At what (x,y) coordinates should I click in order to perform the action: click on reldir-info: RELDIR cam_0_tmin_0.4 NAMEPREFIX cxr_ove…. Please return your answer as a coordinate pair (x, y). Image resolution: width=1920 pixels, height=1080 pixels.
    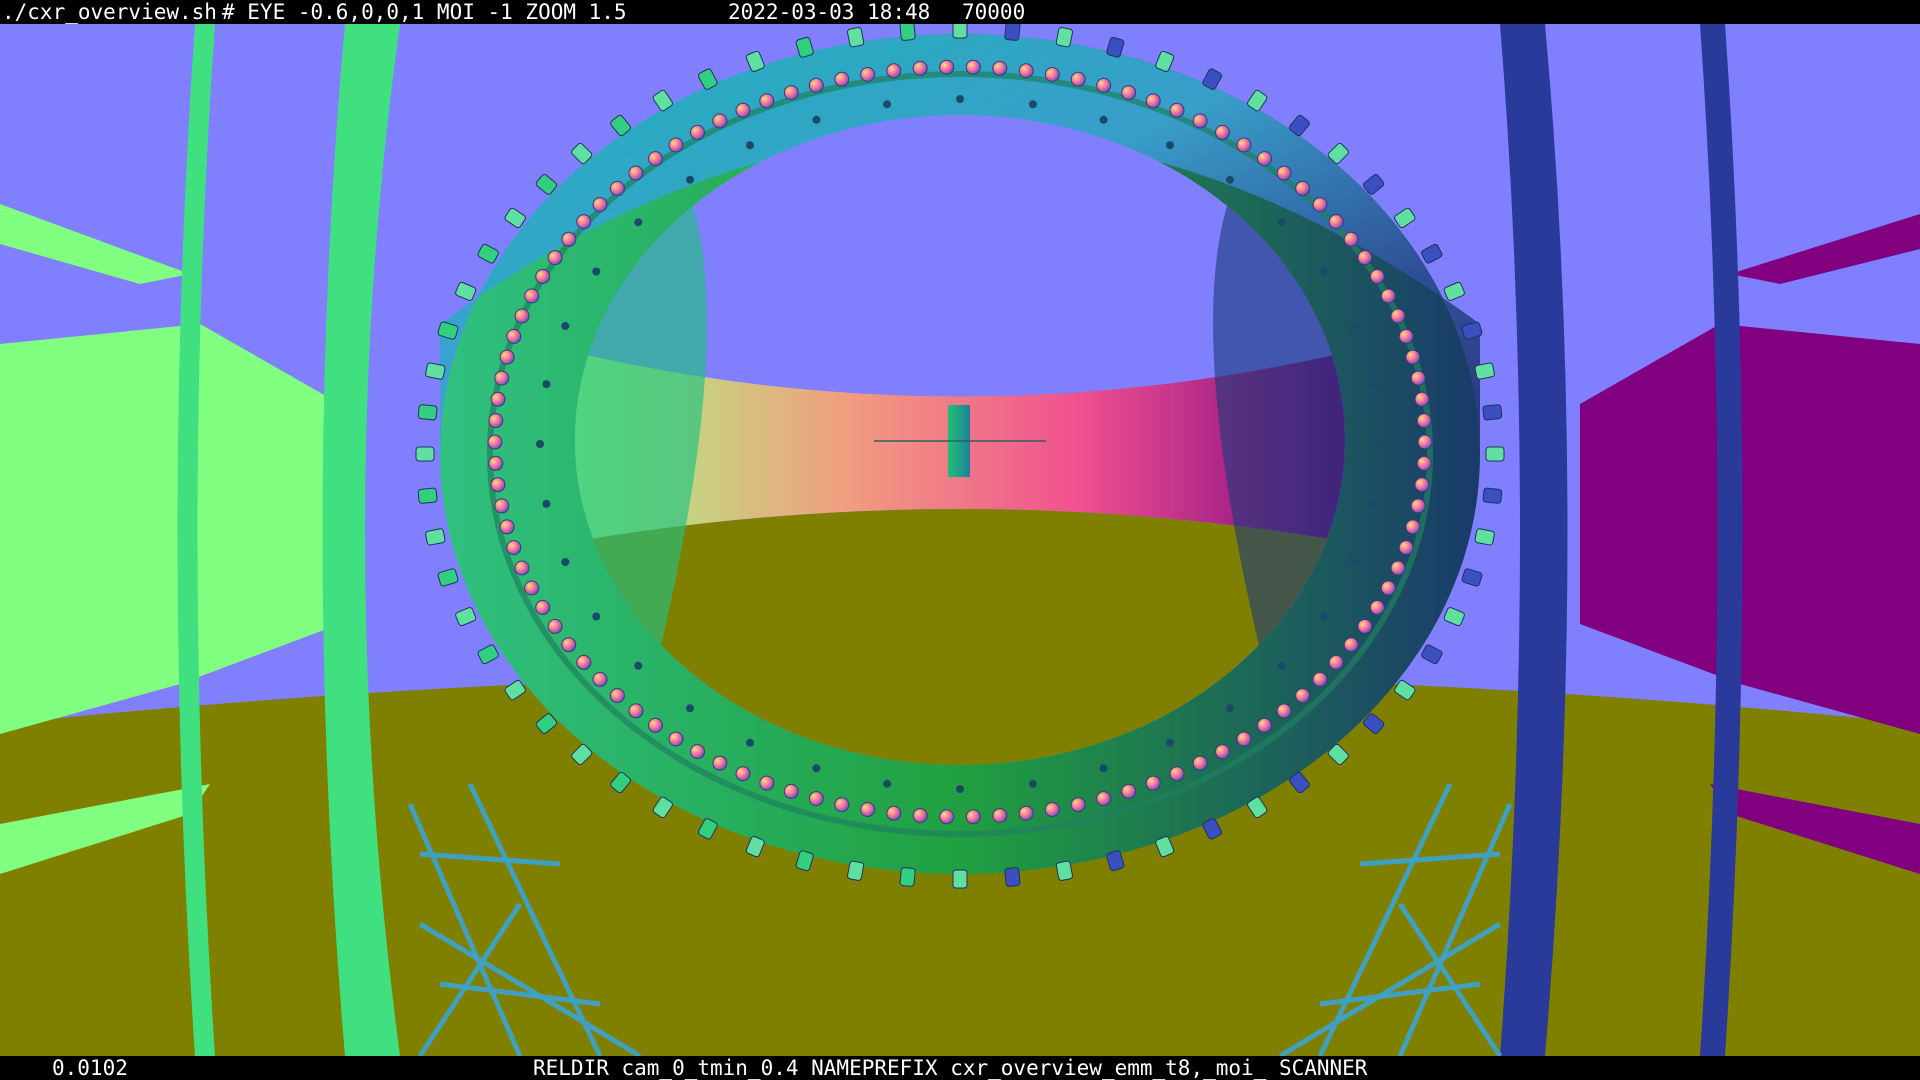
    Looking at the image, I should click on (950, 1068).